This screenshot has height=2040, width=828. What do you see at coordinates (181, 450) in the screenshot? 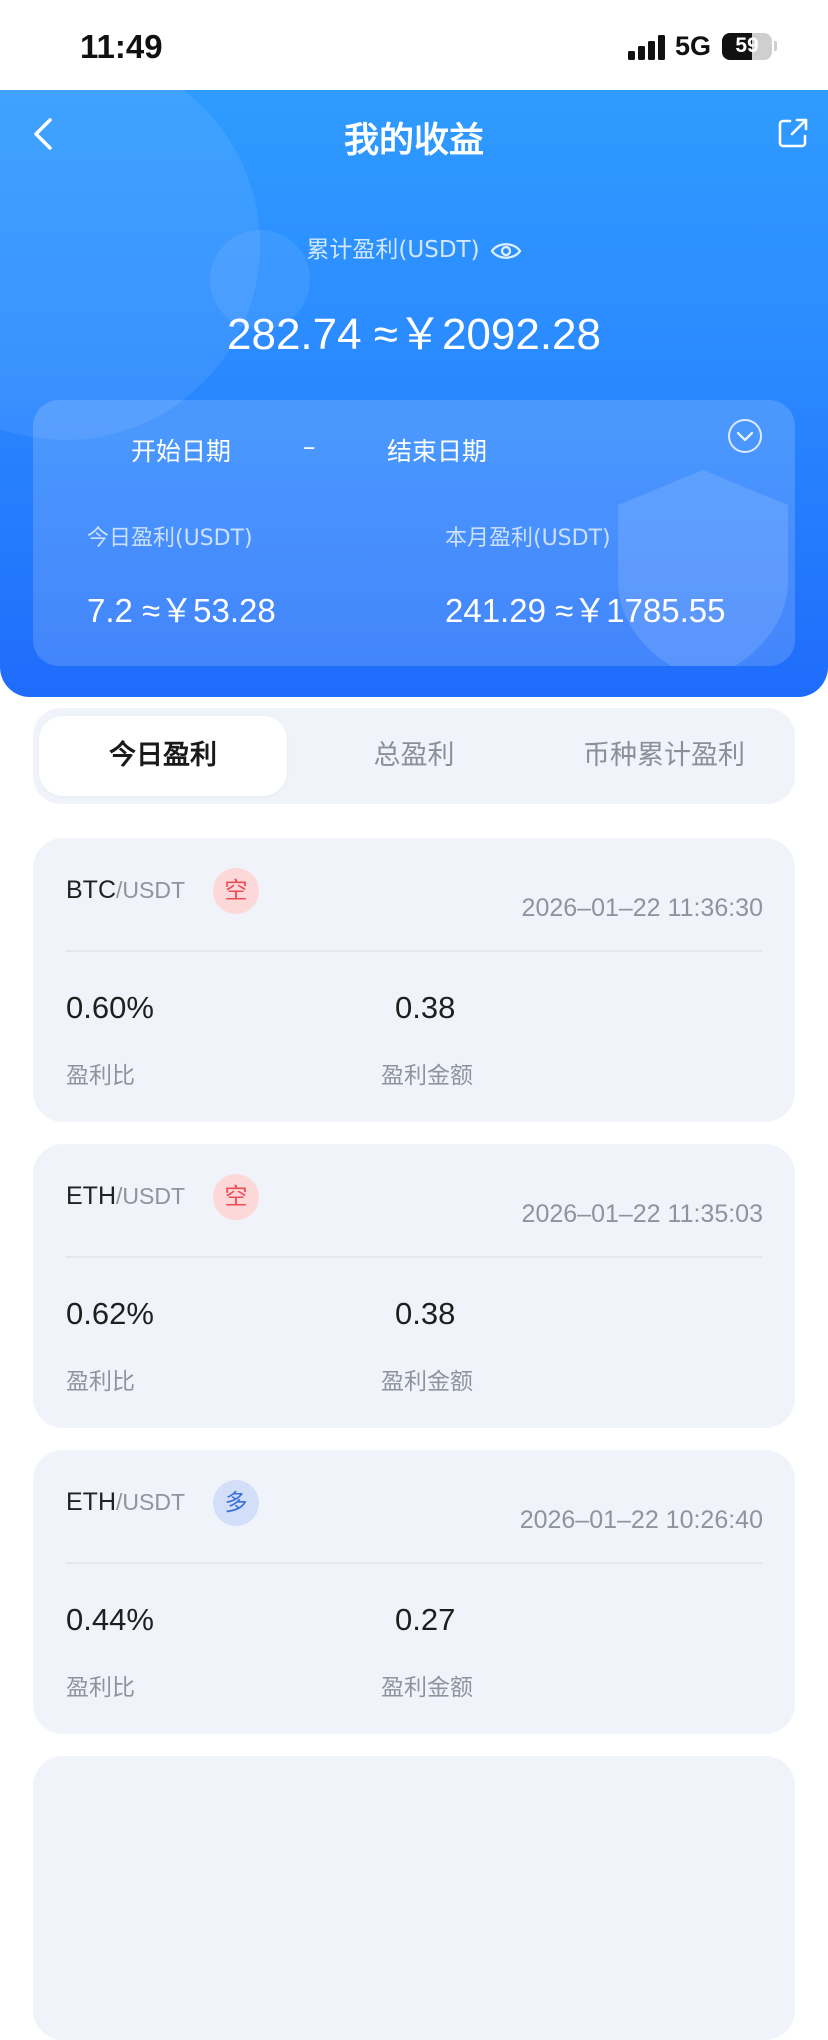
I see `start-date: 开始日期` at bounding box center [181, 450].